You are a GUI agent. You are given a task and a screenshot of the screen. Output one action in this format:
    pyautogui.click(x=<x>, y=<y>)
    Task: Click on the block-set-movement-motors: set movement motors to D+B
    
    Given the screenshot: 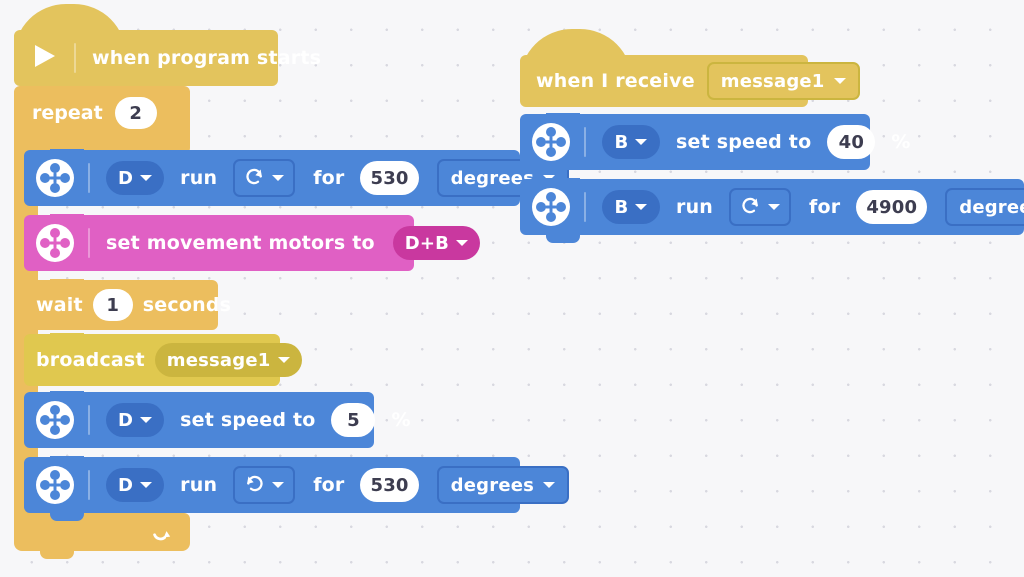 What is the action you would take?
    pyautogui.click(x=252, y=242)
    